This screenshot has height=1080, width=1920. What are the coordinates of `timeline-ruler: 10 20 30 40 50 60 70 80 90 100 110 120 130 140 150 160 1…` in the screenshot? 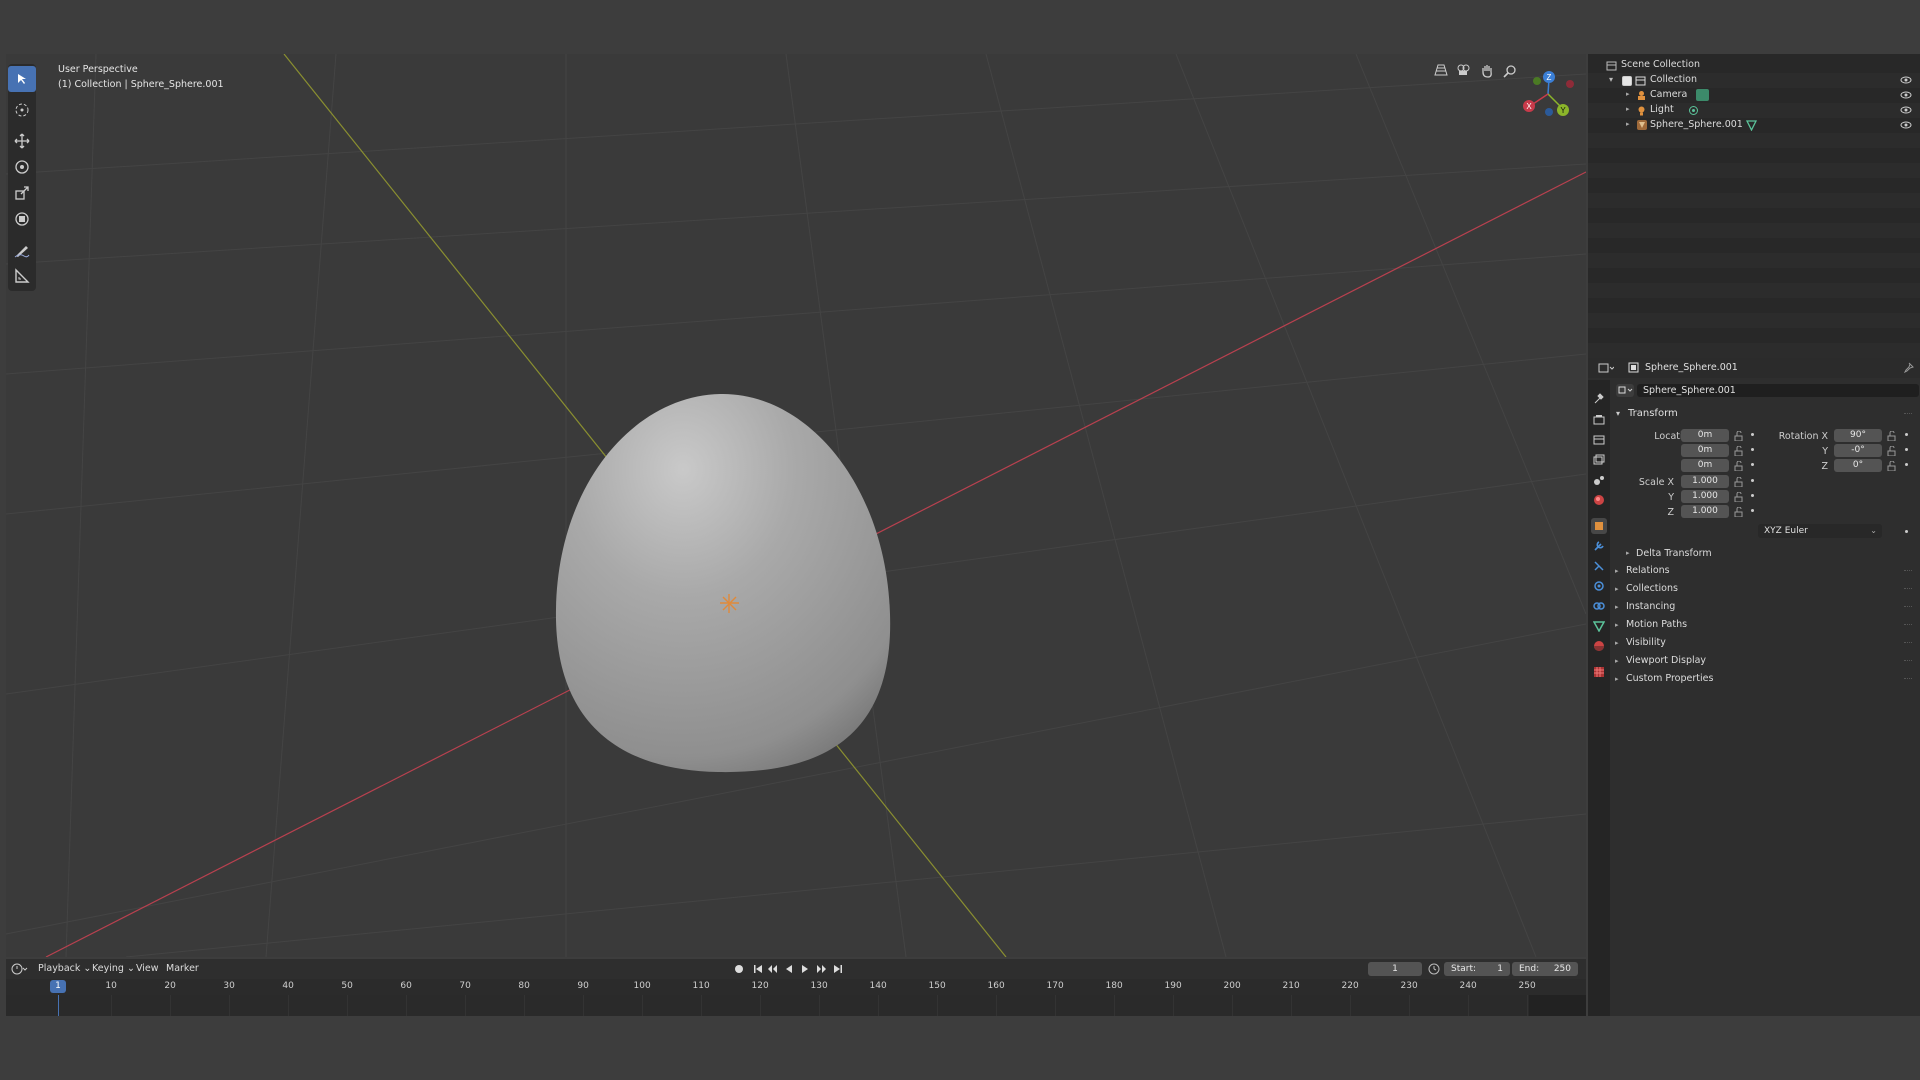 It's located at (796, 987).